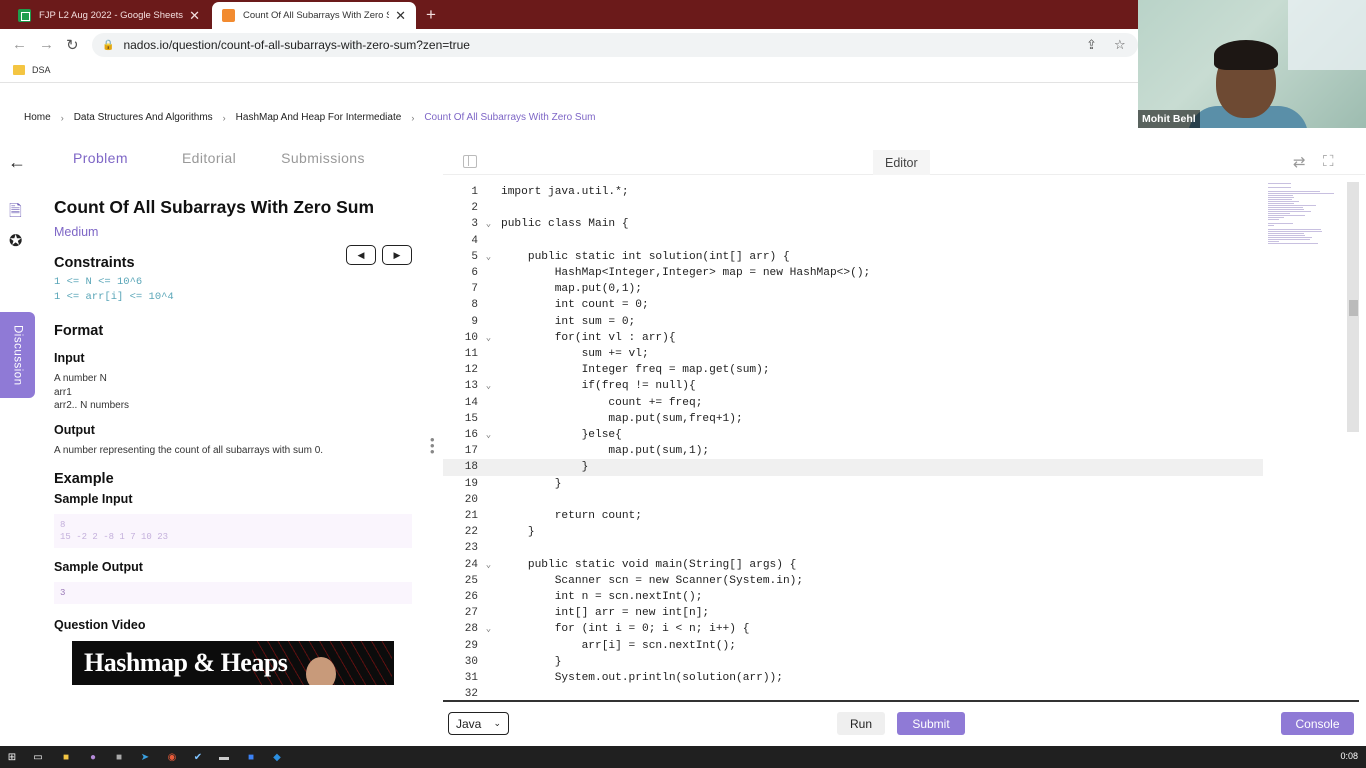  What do you see at coordinates (431, 15) in the screenshot?
I see `new-tab-button: +` at bounding box center [431, 15].